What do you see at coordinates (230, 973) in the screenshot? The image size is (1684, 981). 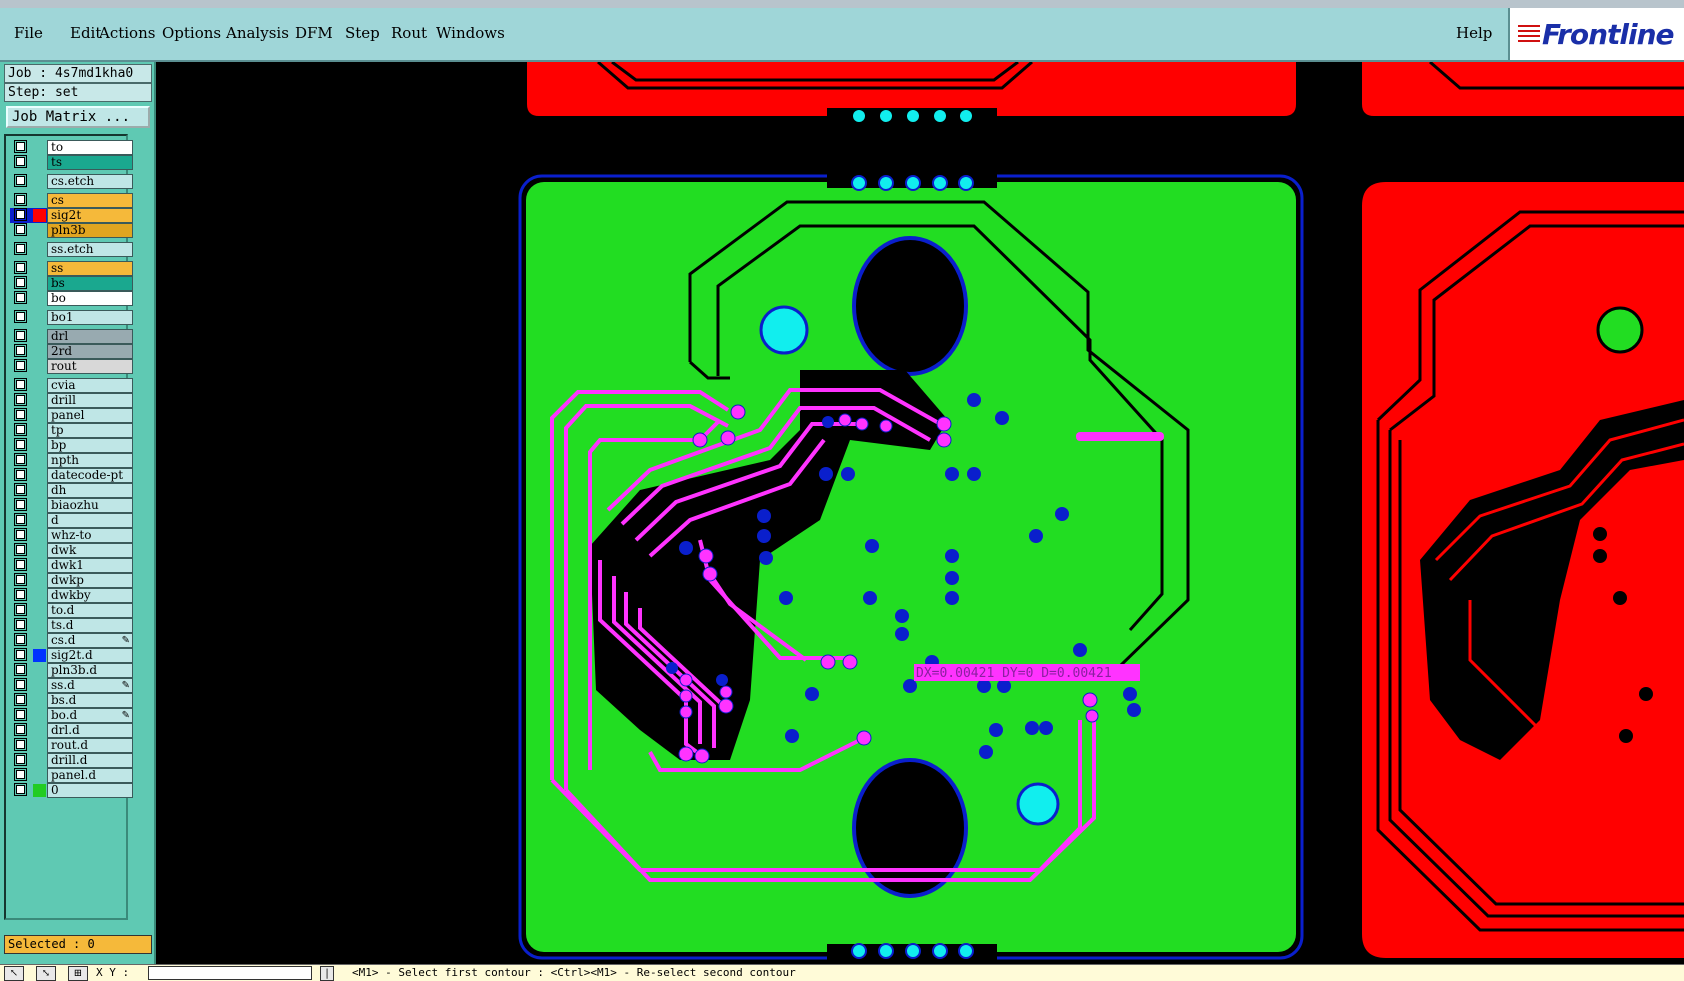 I see `xy-input` at bounding box center [230, 973].